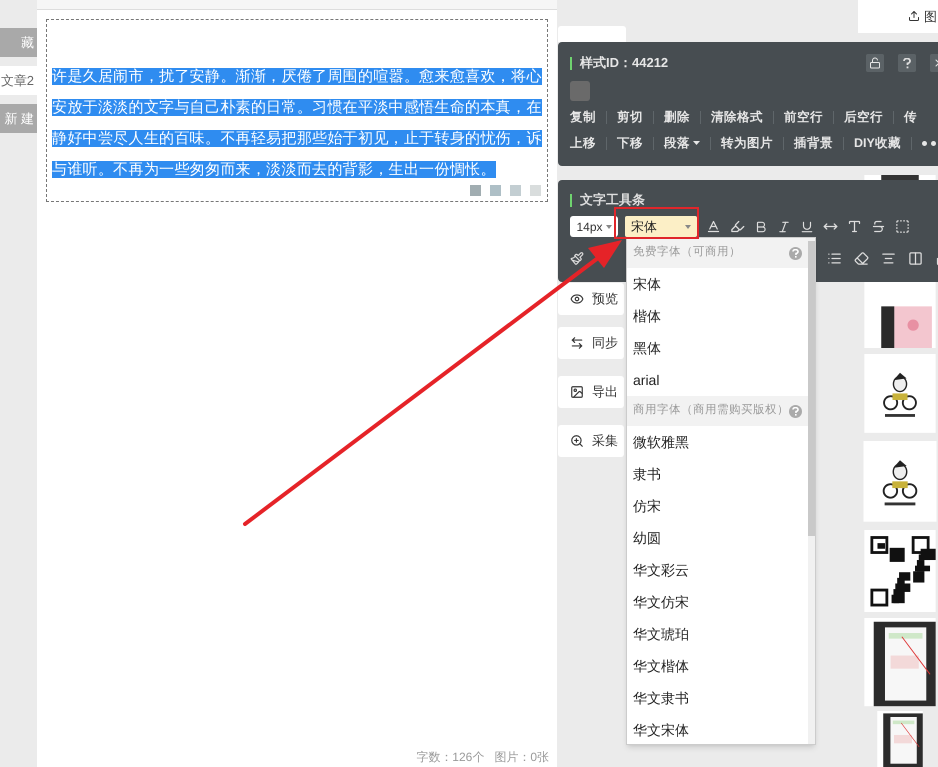 The height and width of the screenshot is (767, 938). Describe the element at coordinates (898, 16) in the screenshot. I see `upload-button: 图` at that location.